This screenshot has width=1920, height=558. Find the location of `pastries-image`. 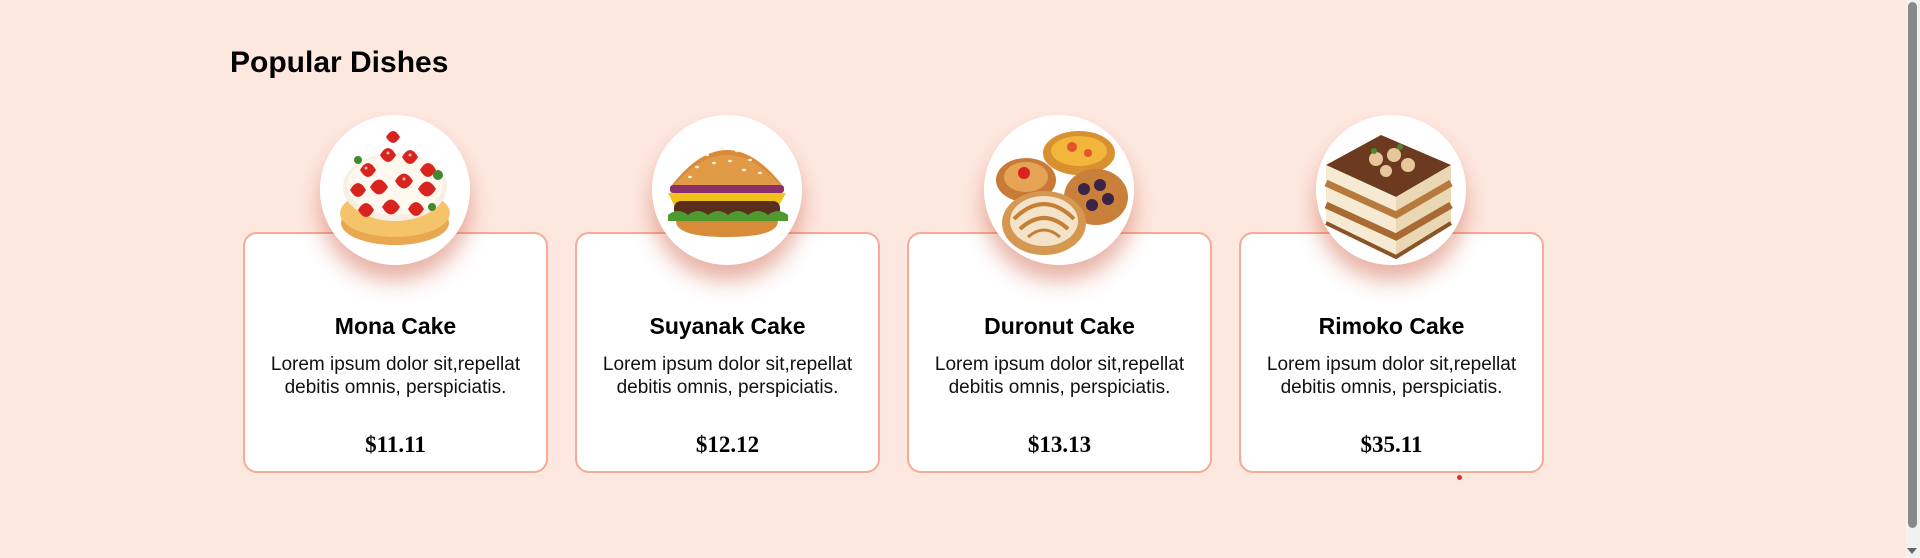

pastries-image is located at coordinates (1059, 190).